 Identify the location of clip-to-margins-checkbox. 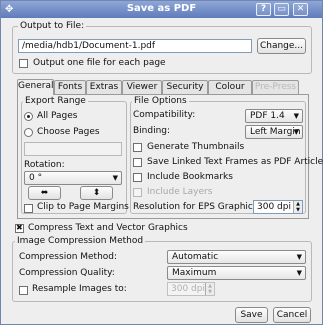
(28, 208).